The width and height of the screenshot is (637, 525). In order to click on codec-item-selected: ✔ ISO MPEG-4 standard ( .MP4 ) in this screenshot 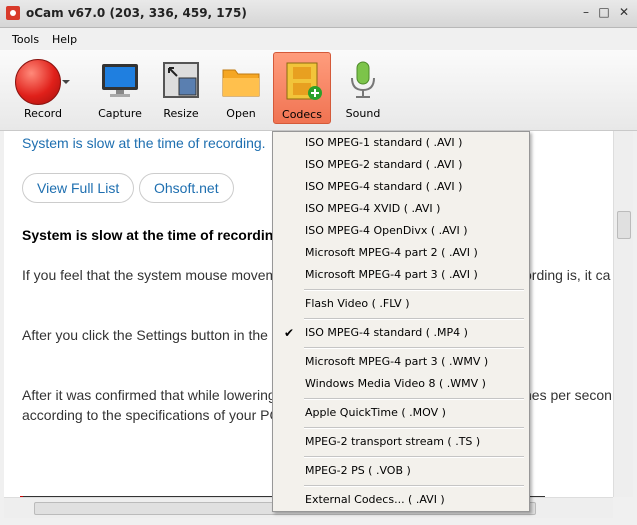, I will do `click(401, 333)`.